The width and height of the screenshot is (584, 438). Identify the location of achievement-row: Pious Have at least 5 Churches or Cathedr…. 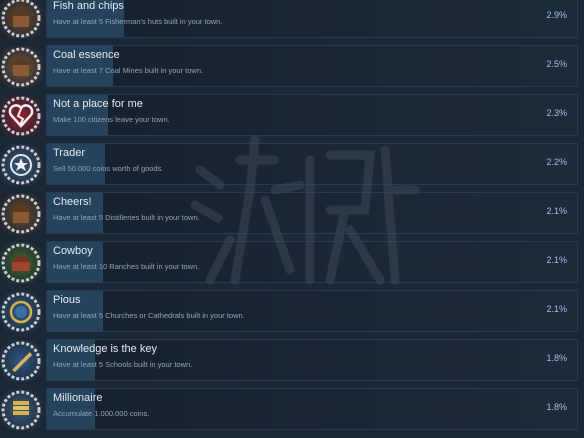
(292, 312).